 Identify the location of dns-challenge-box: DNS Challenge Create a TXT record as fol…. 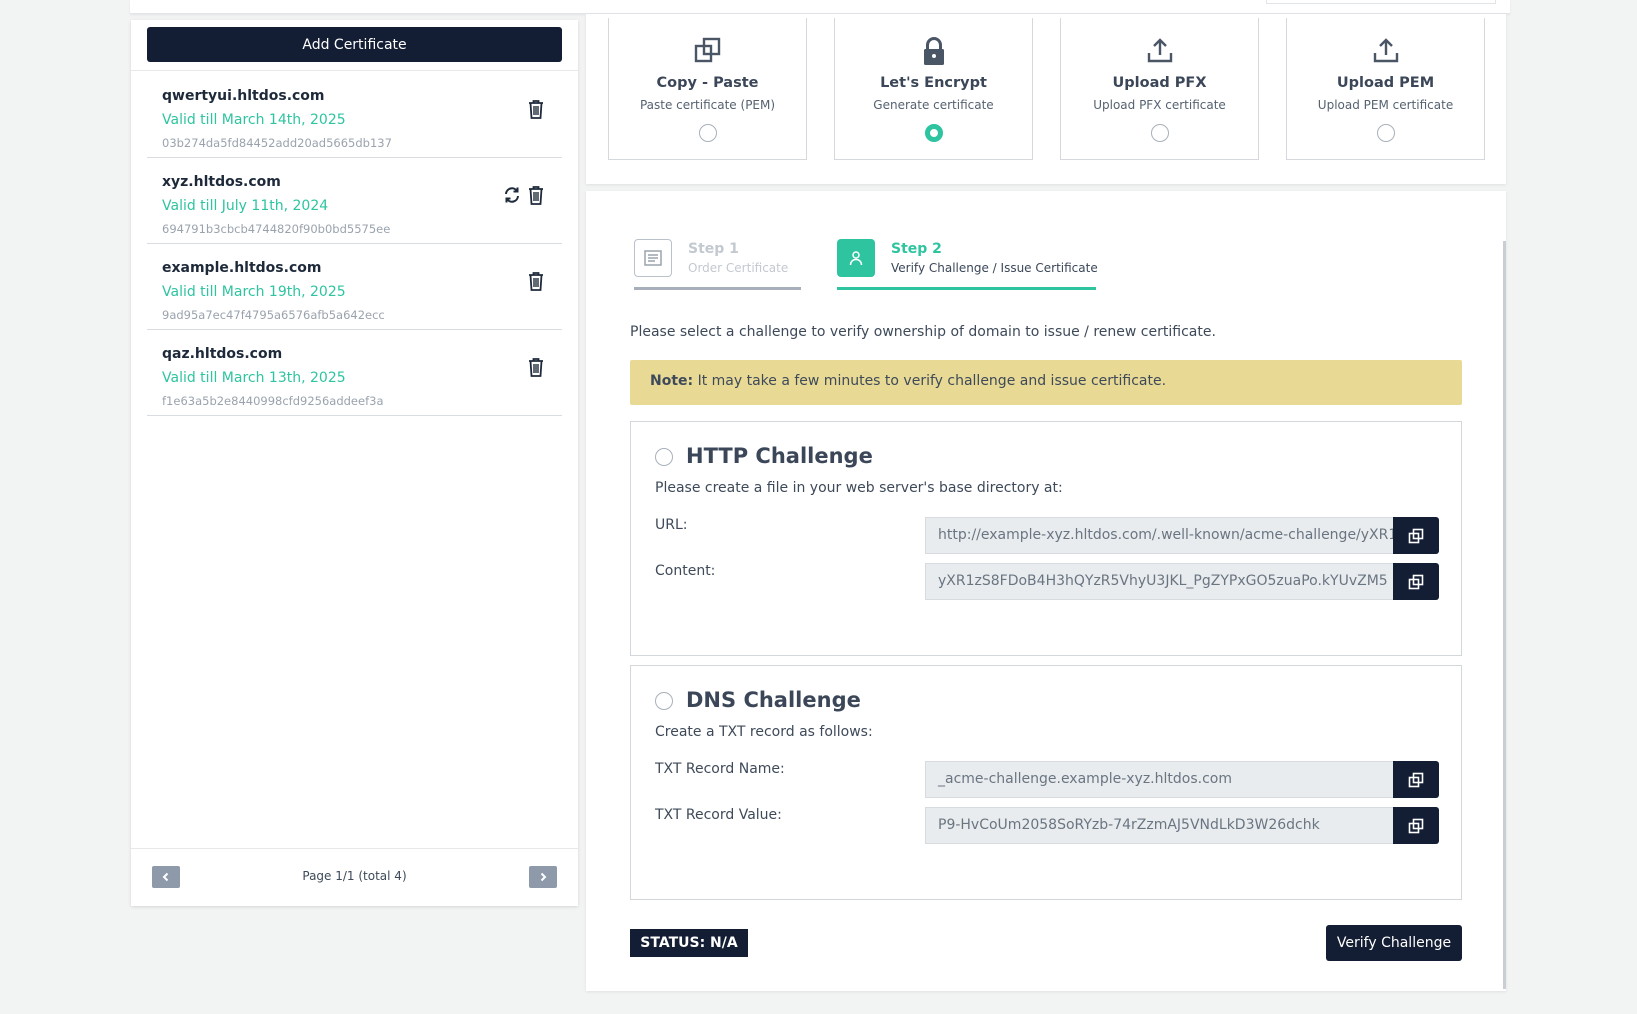
(1046, 782).